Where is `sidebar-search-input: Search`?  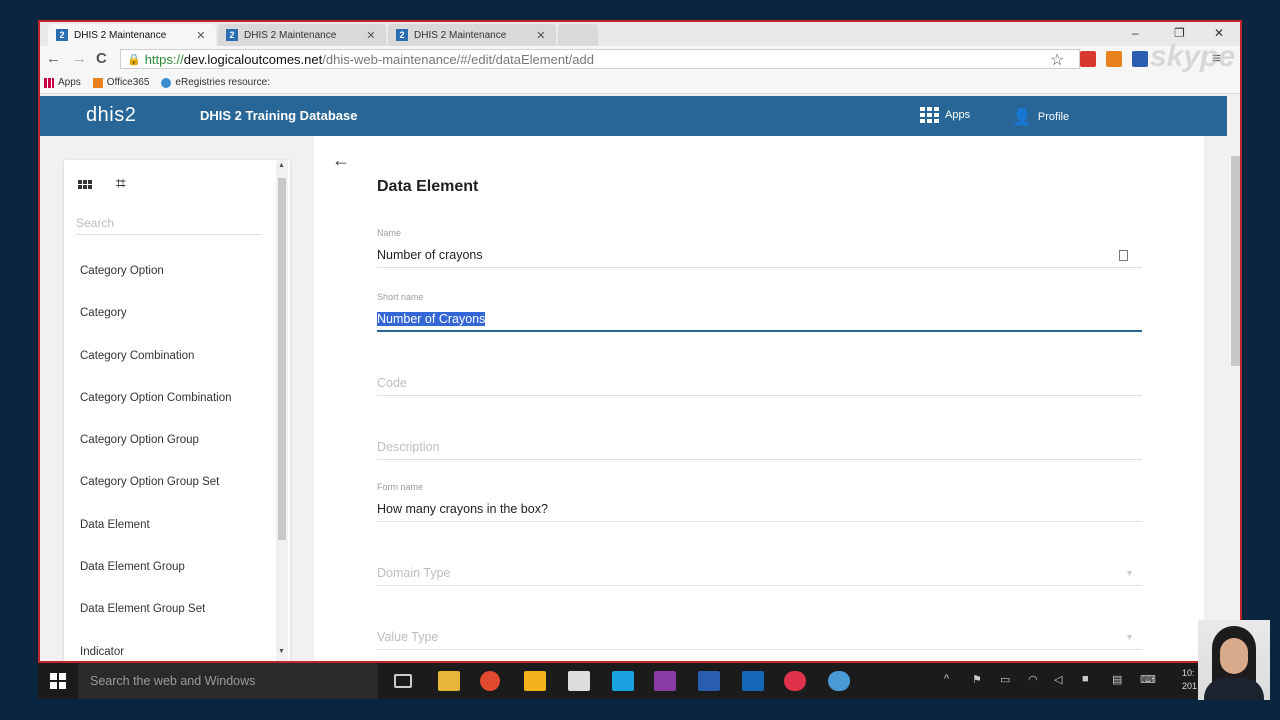
sidebar-search-input: Search is located at coordinates (169, 225).